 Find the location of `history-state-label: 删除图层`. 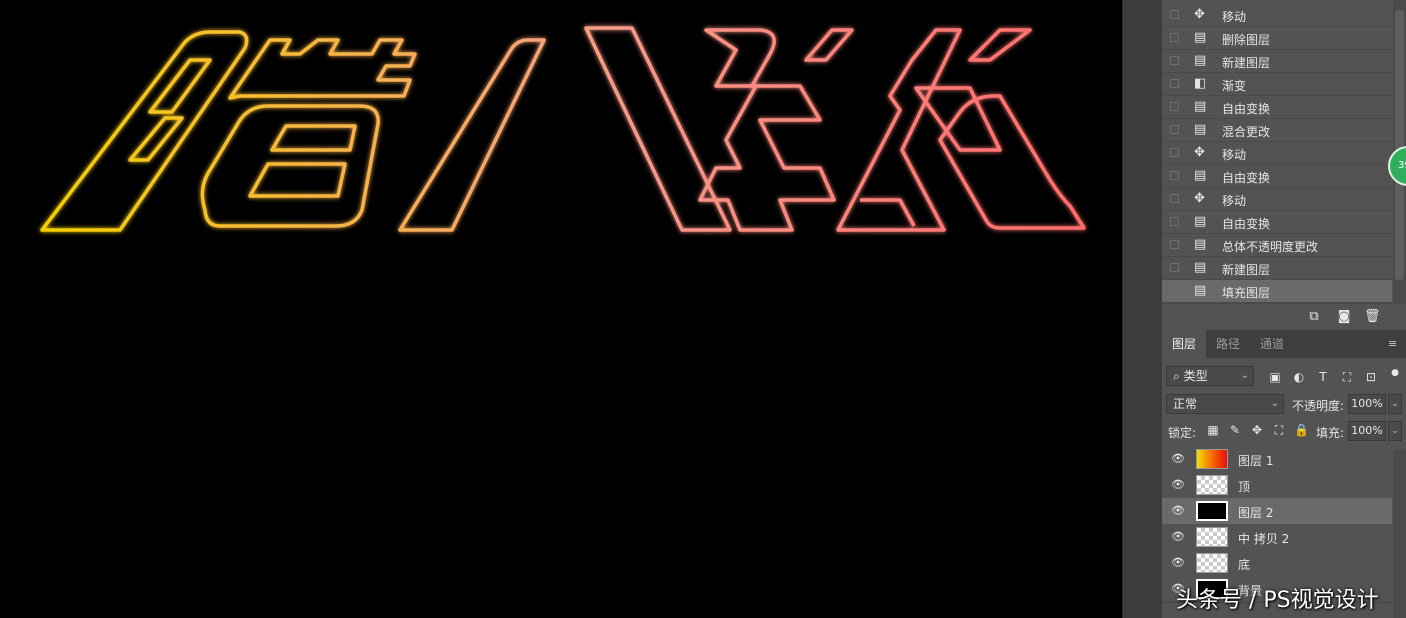

history-state-label: 删除图层 is located at coordinates (1246, 40).